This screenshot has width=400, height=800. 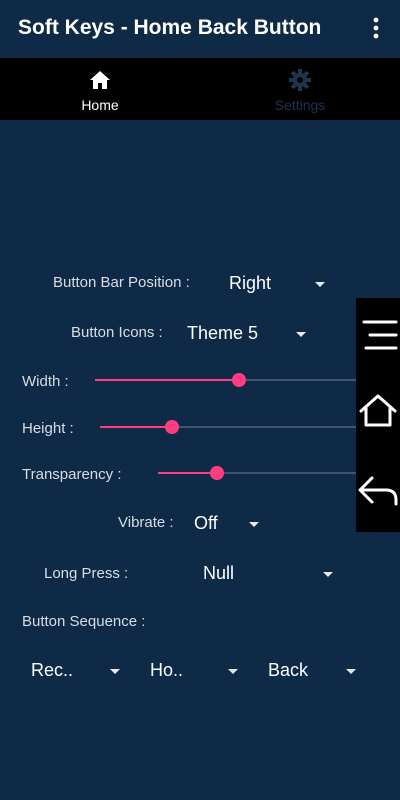 I want to click on width-slider-fill, so click(x=167, y=380).